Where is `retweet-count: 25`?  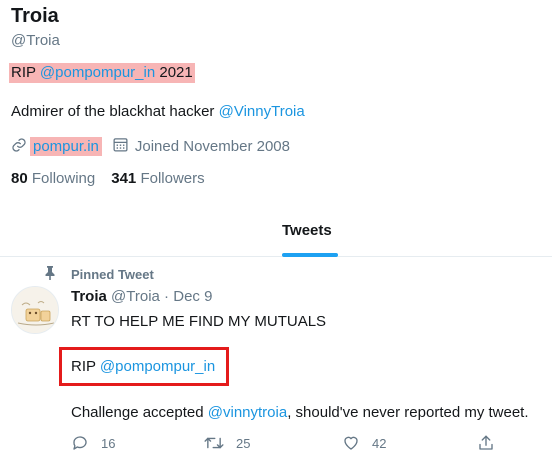
retweet-count: 25 is located at coordinates (243, 443).